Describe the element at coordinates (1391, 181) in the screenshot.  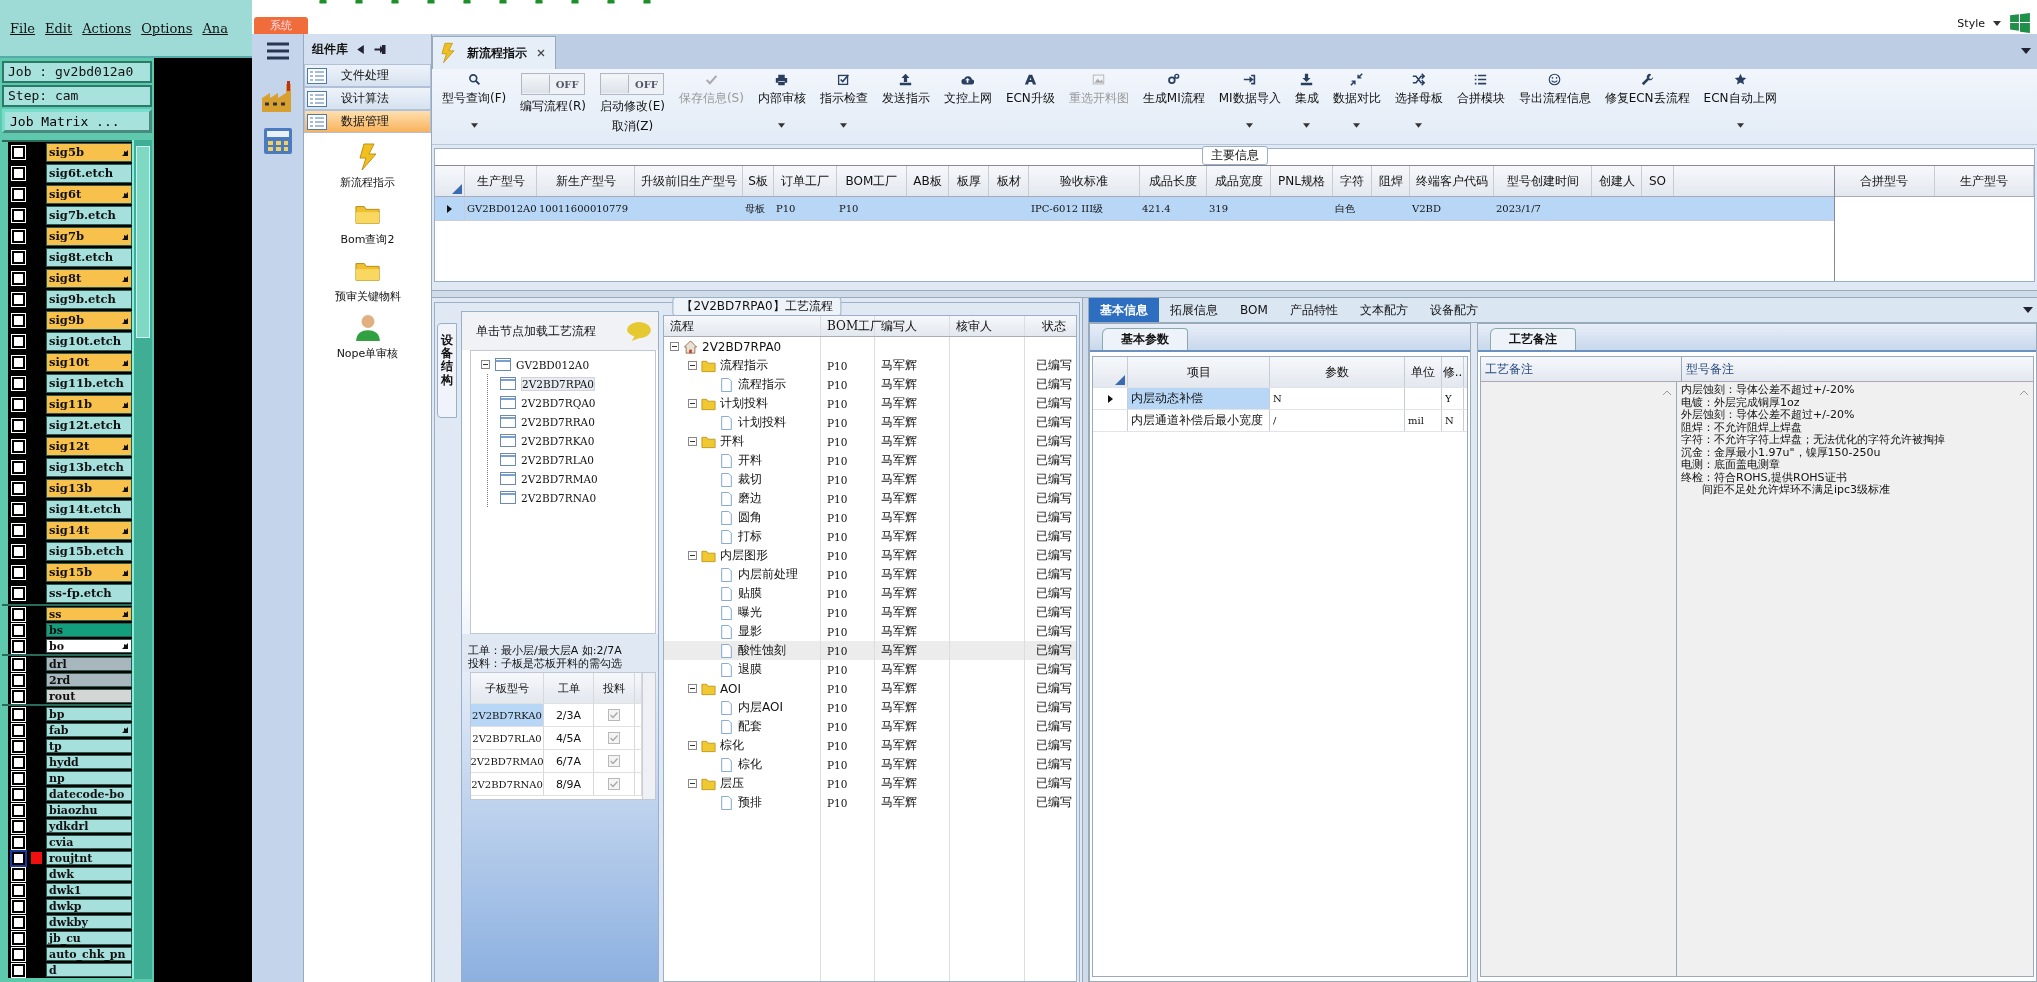
I see `column-header: 阻焊` at that location.